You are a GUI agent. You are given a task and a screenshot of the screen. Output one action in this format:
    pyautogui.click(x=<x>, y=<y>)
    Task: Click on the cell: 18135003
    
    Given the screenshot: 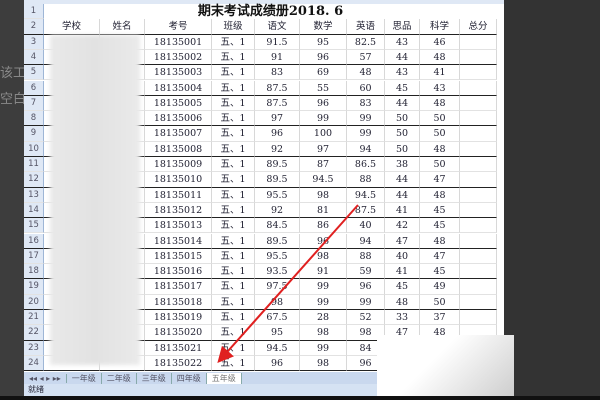 What is the action you would take?
    pyautogui.click(x=178, y=73)
    